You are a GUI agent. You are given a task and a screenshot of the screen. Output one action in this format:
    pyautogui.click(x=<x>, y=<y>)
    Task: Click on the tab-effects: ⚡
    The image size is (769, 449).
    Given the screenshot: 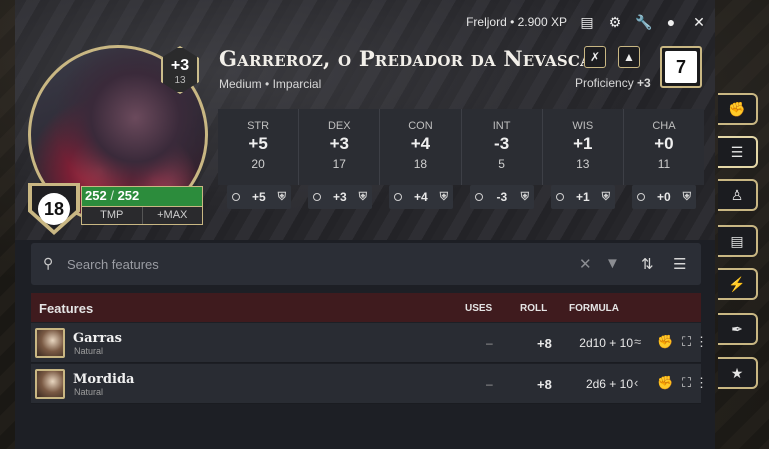 What is the action you would take?
    pyautogui.click(x=738, y=284)
    